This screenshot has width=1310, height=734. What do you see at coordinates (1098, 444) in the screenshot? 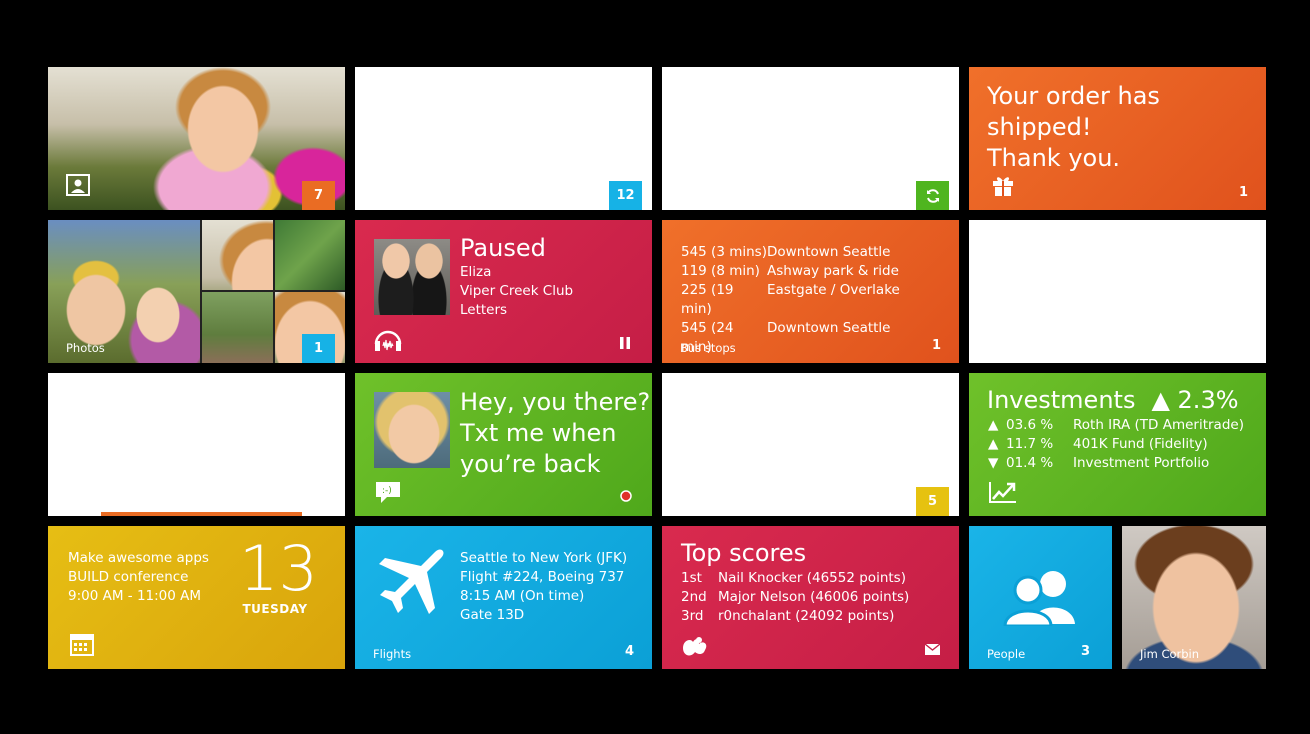
I see `investment-row: ▲ 11.7 % 401K Fund (Fidelity)` at bounding box center [1098, 444].